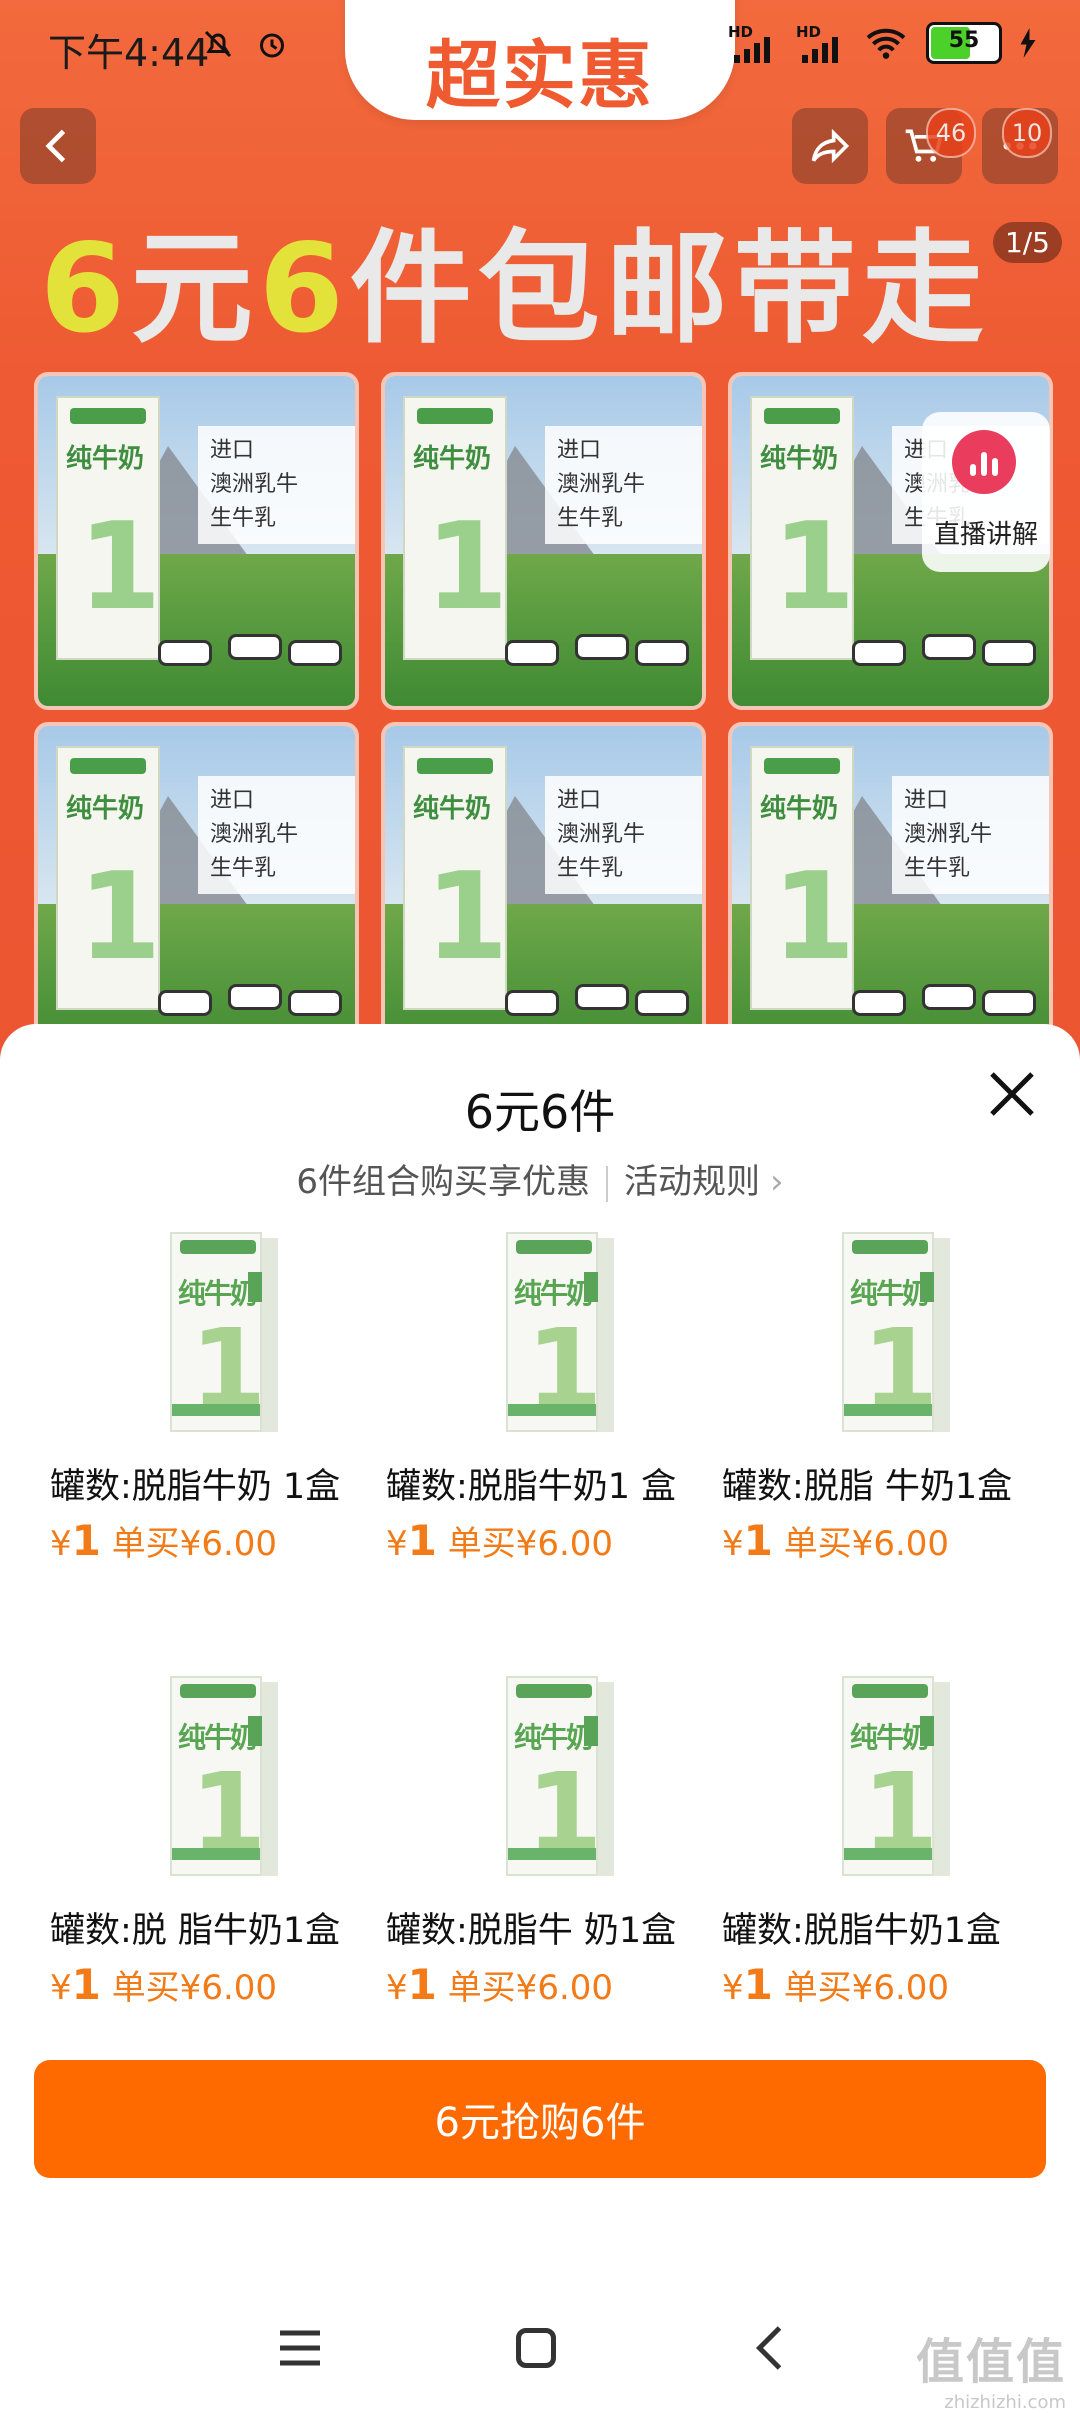 The height and width of the screenshot is (2413, 1080). I want to click on live-icon, so click(984, 462).